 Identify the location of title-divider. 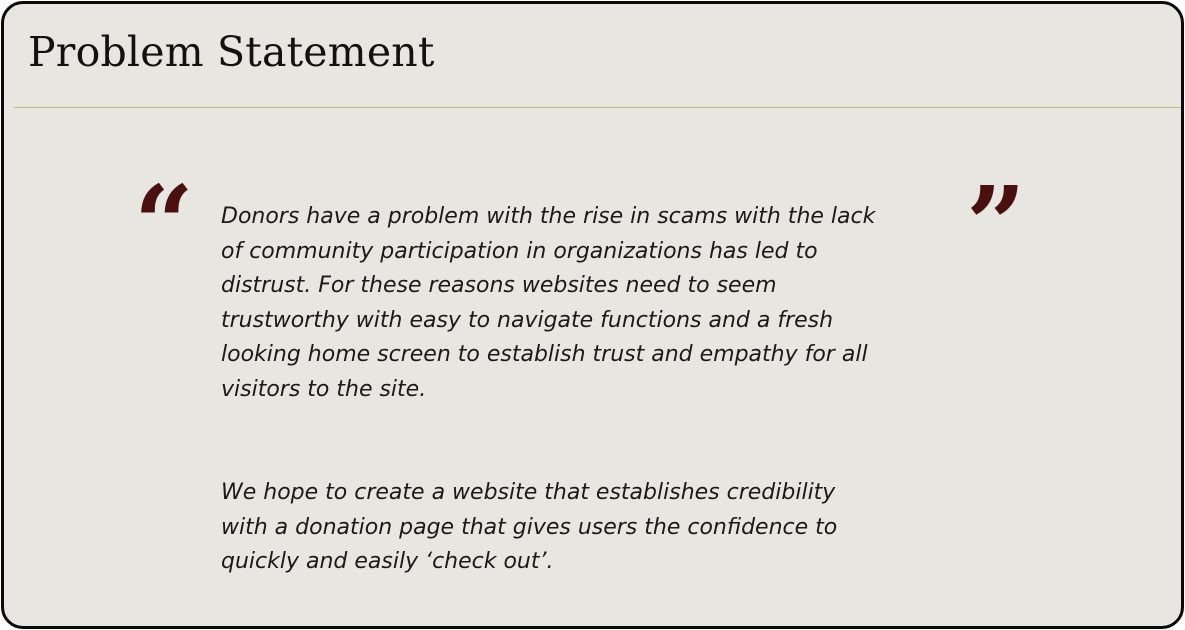
(597, 107).